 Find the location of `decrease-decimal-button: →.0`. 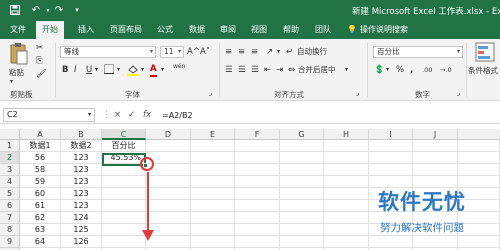

decrease-decimal-button: →.0 is located at coordinates (446, 70).